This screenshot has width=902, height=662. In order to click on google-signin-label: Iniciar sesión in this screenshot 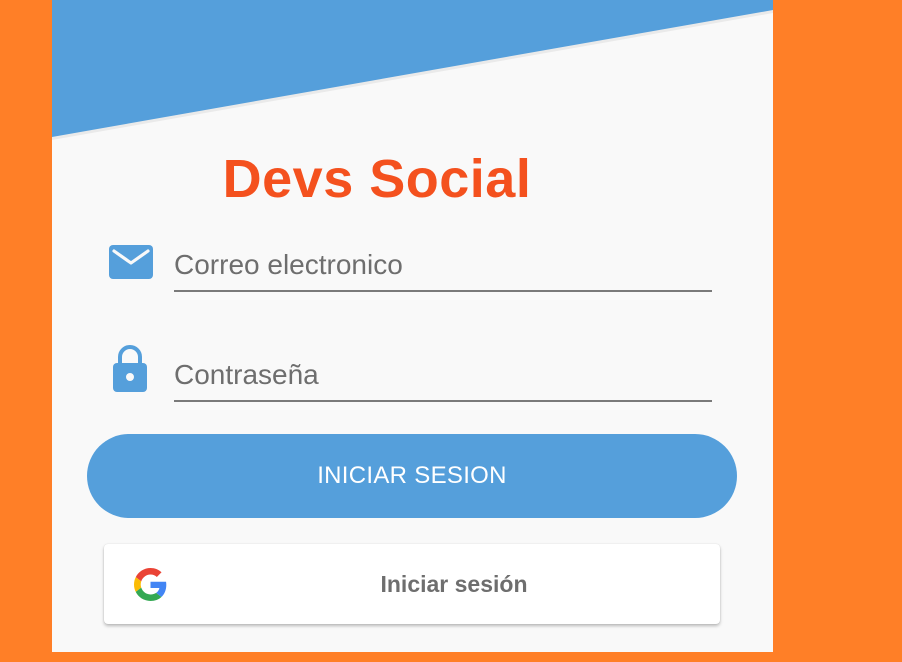, I will do `click(454, 584)`.